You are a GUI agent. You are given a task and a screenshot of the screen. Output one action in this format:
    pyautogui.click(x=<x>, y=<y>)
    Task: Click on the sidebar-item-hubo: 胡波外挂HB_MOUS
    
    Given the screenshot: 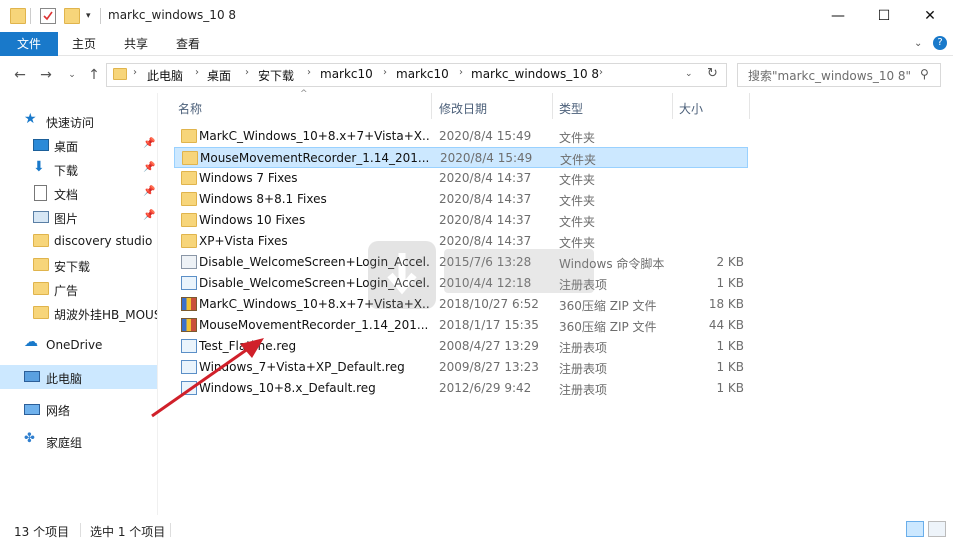 What is the action you would take?
    pyautogui.click(x=78, y=313)
    